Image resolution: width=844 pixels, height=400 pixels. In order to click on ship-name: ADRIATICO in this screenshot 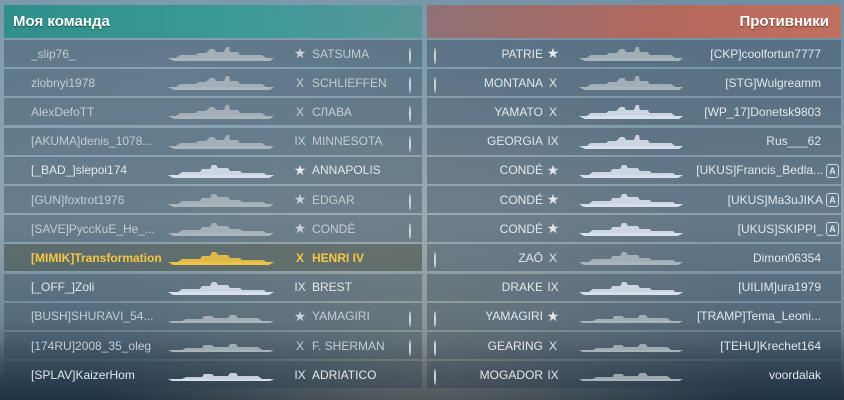, I will do `click(344, 374)`.